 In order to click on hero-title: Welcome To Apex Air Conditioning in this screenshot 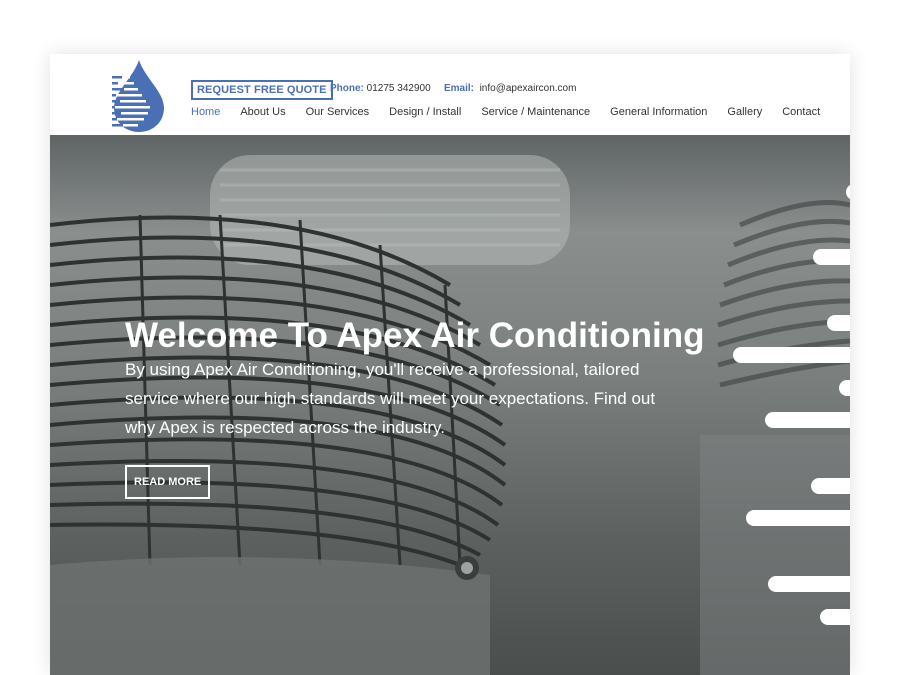, I will do `click(415, 335)`.